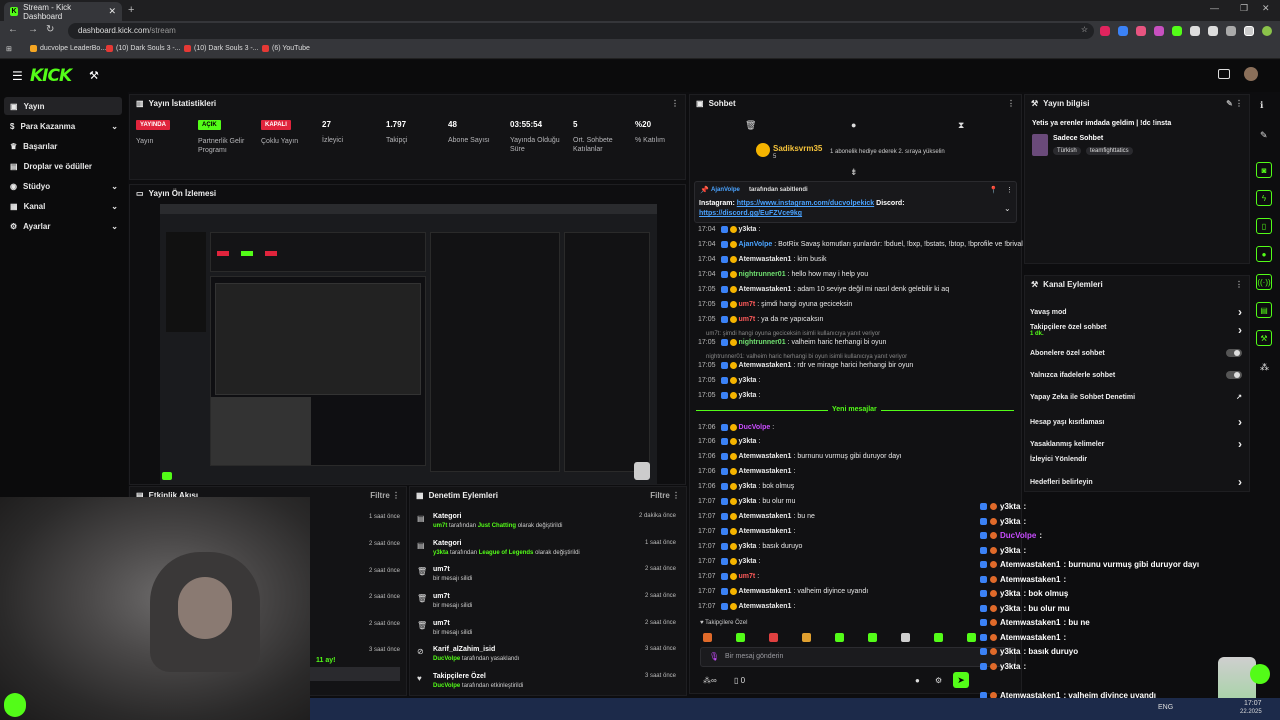 This screenshot has height=720, width=1280. Describe the element at coordinates (1136, 397) in the screenshot. I see `channel-action-item: Yapay Zeka ile Sohbet Denetimi ↗` at that location.